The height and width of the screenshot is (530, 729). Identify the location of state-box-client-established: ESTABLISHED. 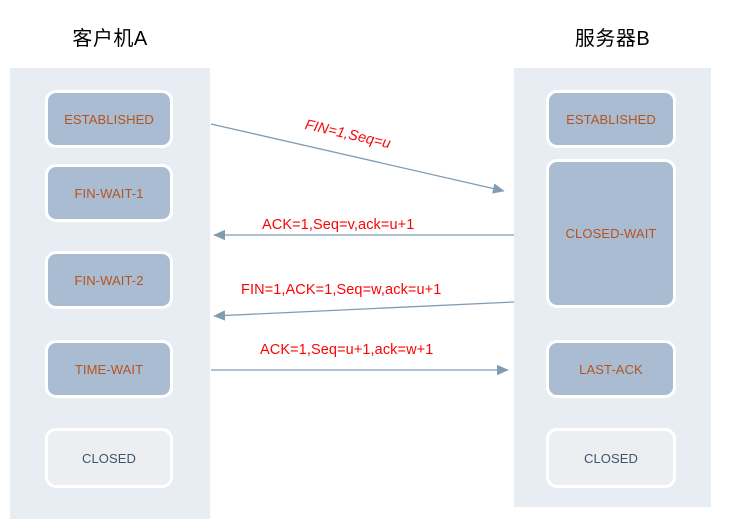
(109, 119).